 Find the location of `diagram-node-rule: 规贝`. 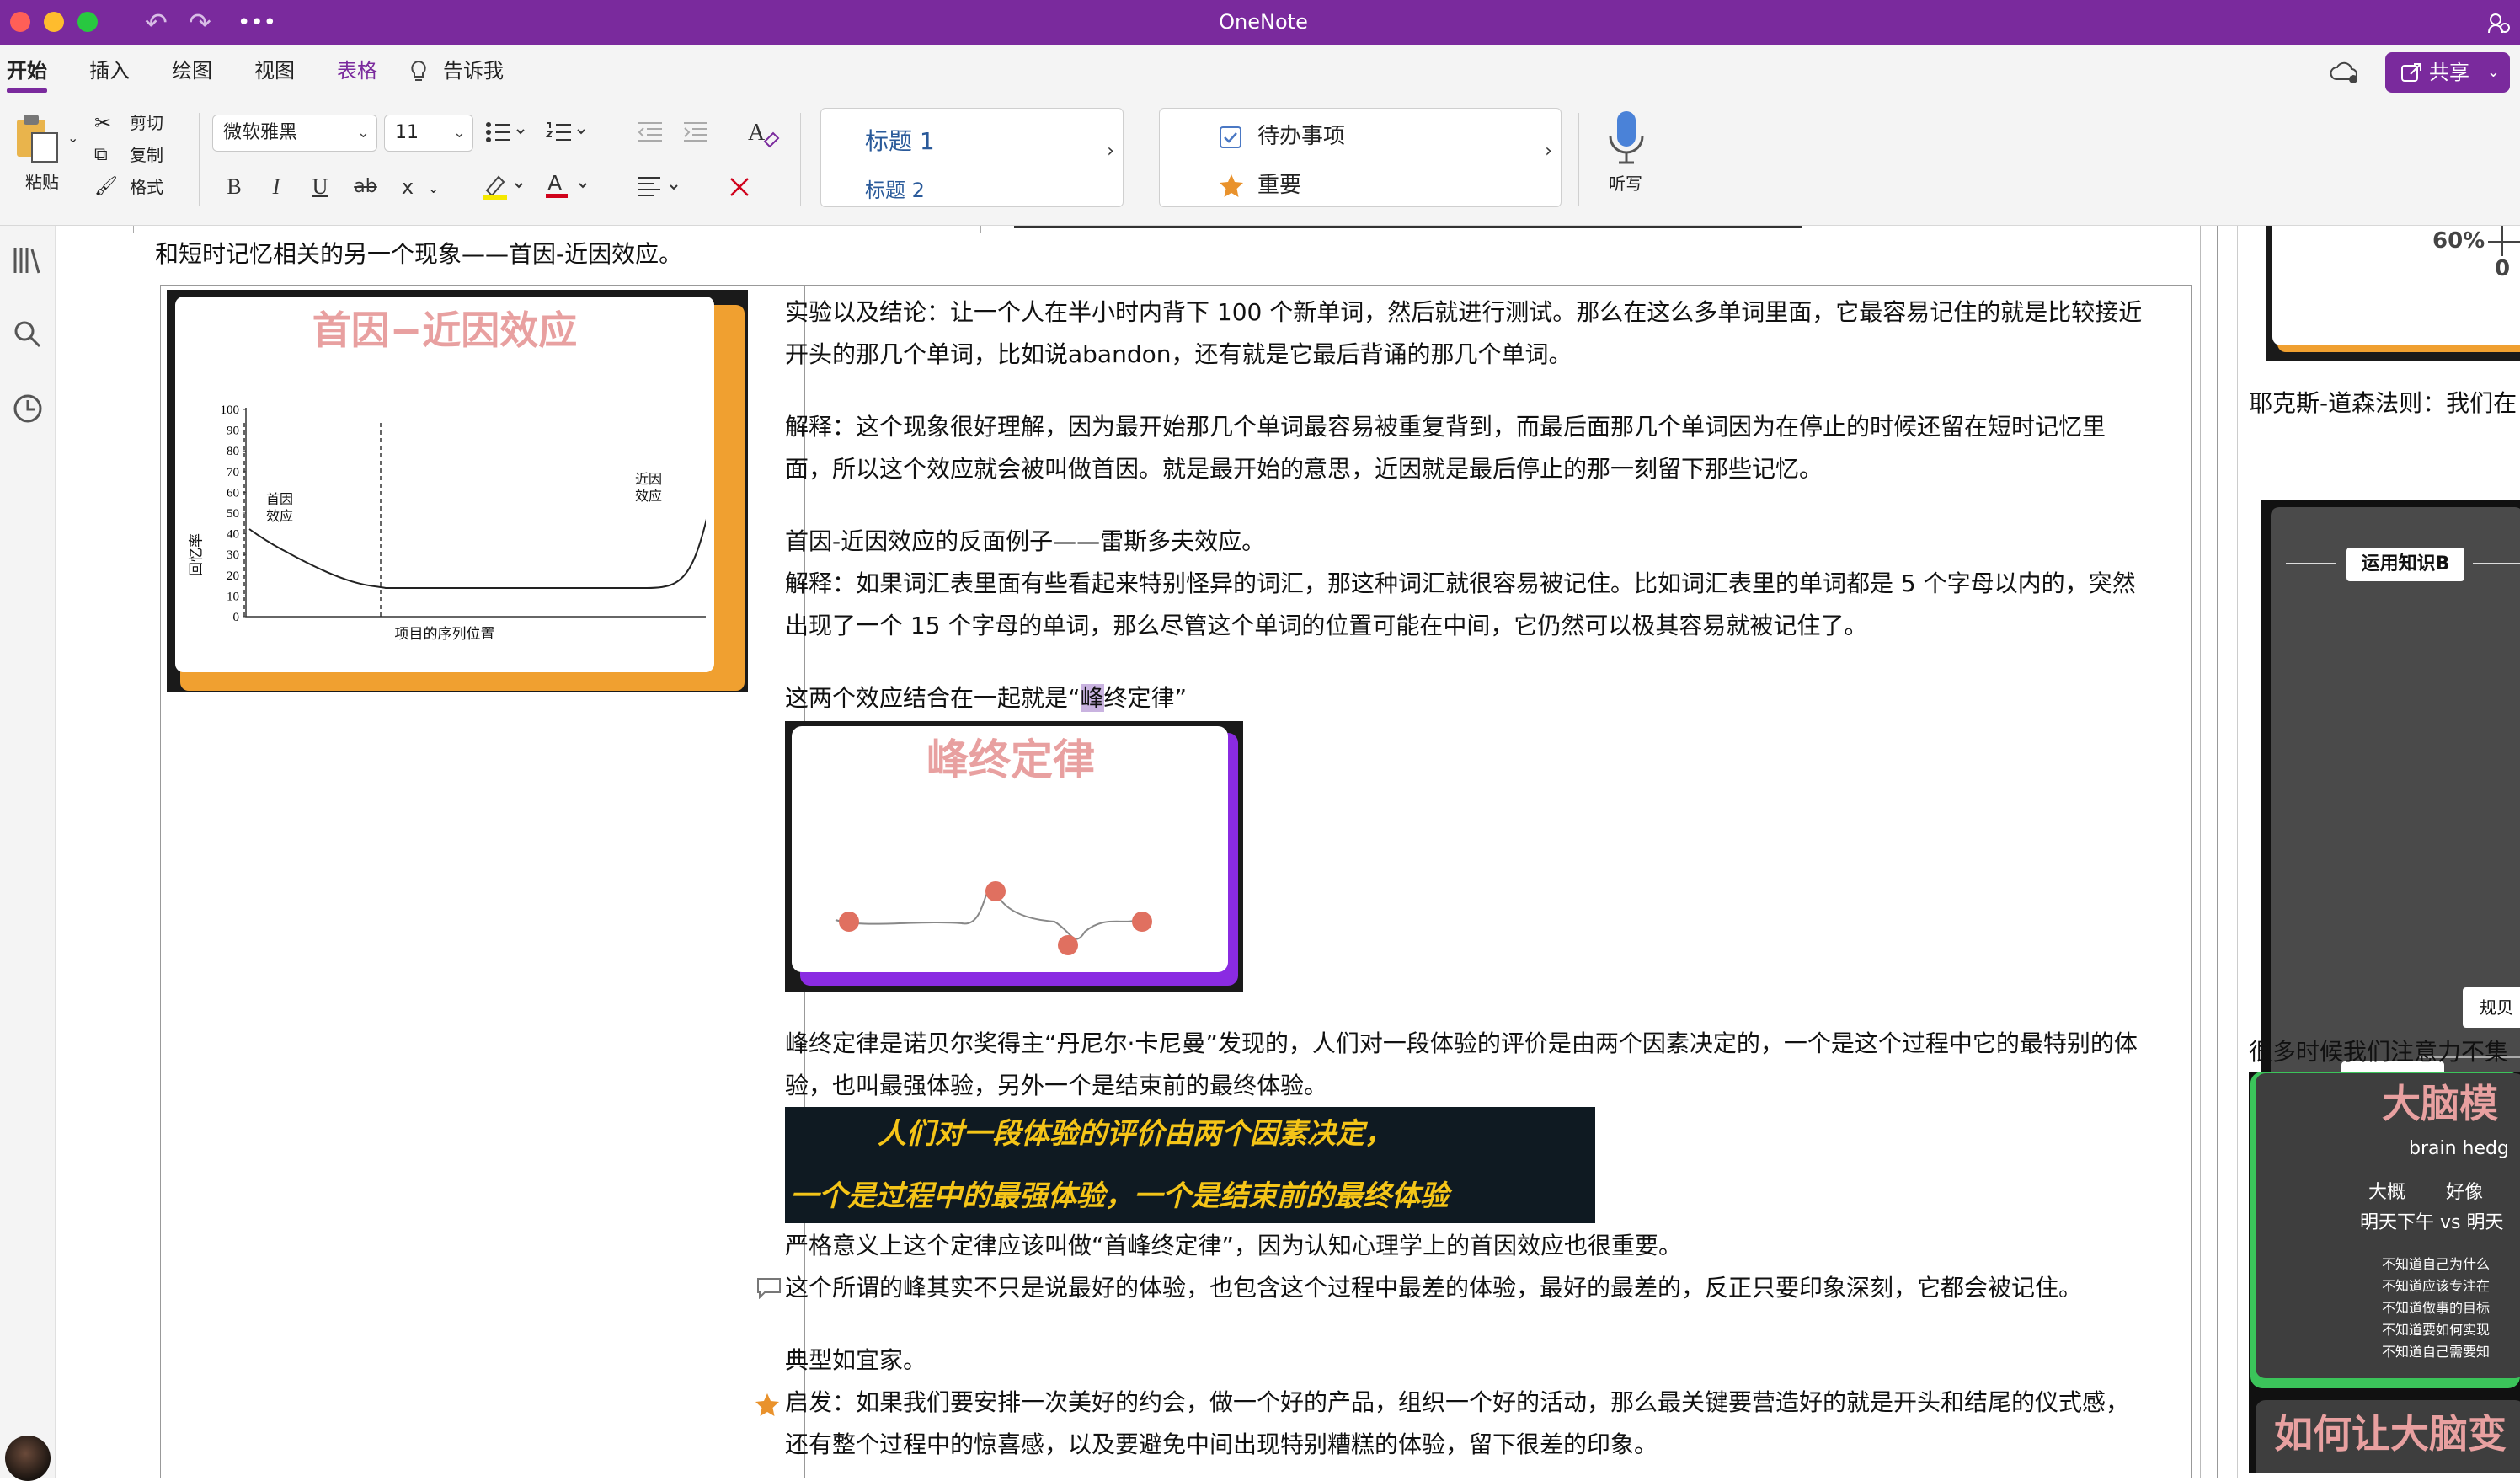

diagram-node-rule: 规贝 is located at coordinates (2491, 1007).